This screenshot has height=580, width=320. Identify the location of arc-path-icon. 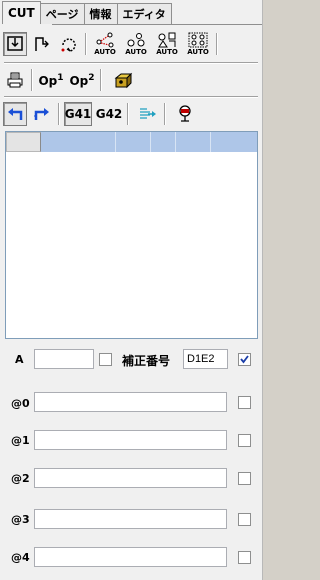
(68, 45).